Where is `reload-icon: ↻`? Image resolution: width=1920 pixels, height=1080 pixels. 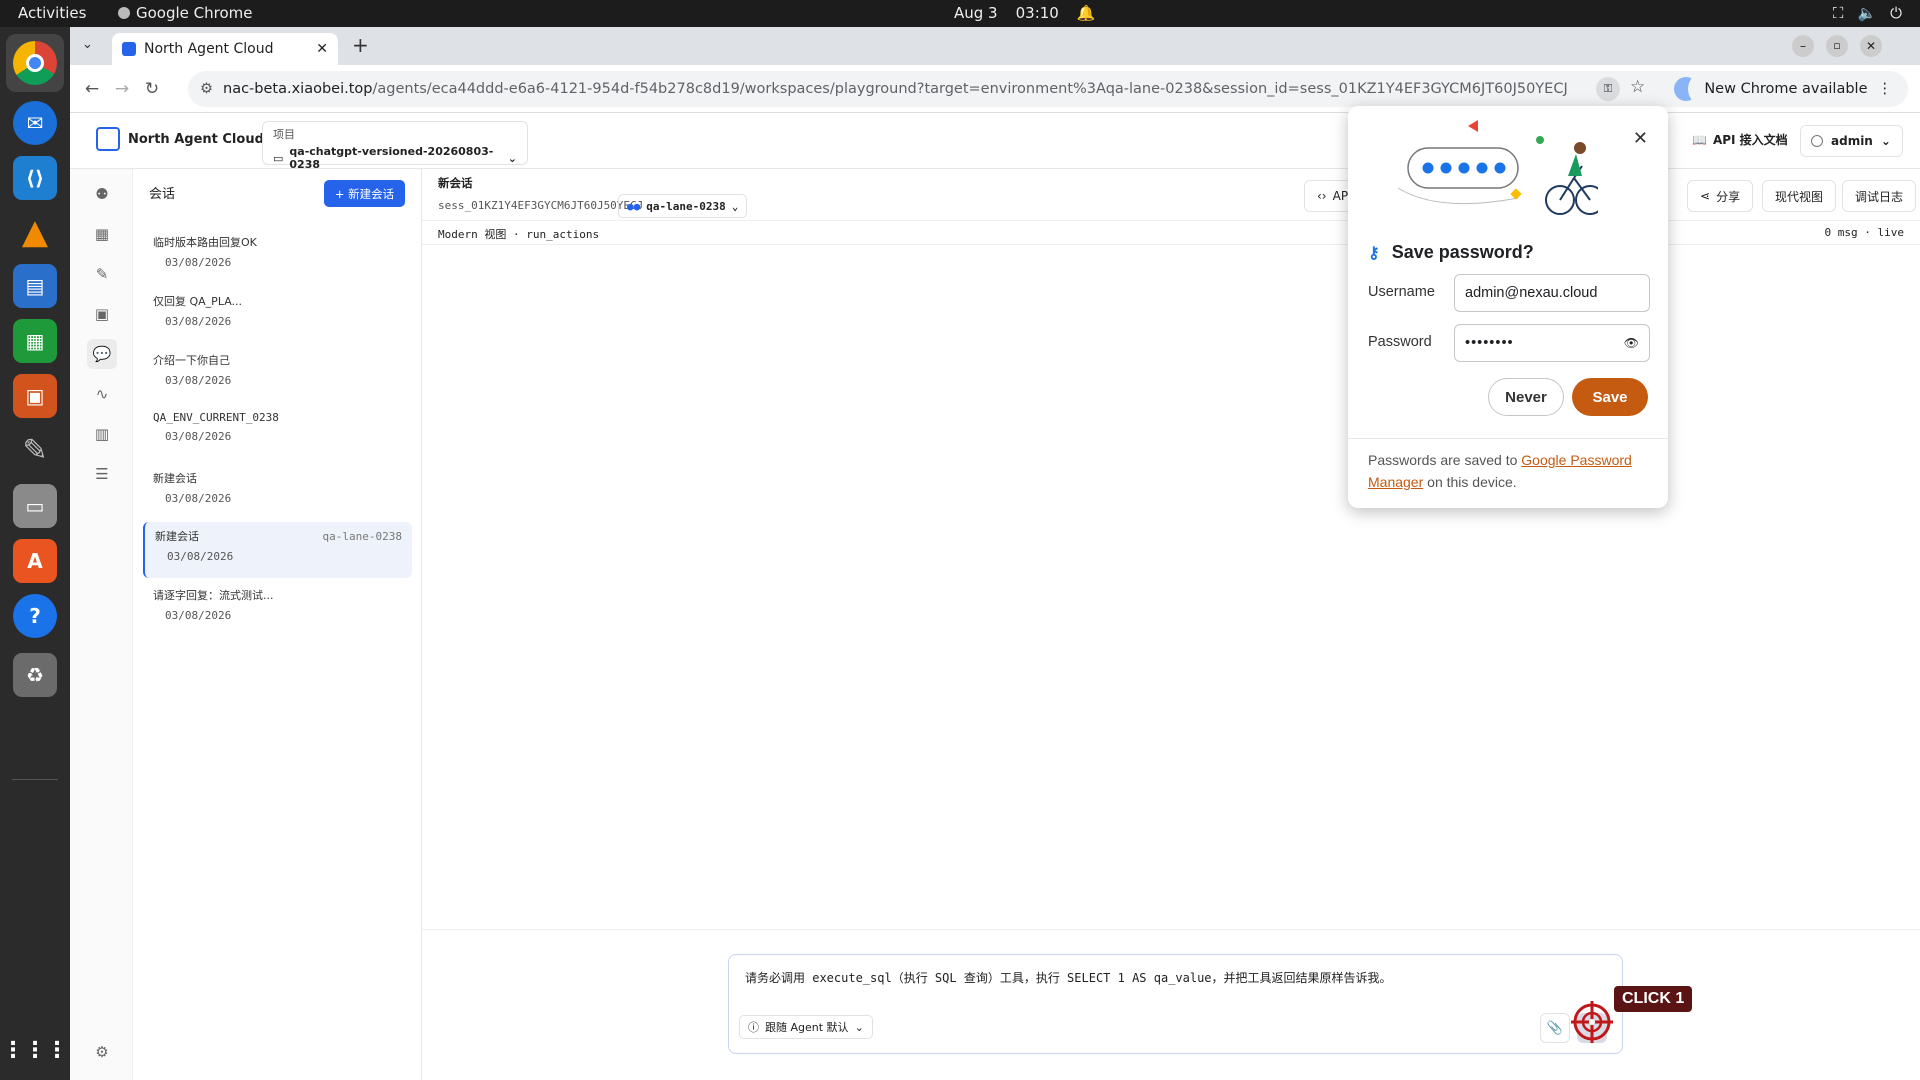 reload-icon: ↻ is located at coordinates (152, 89).